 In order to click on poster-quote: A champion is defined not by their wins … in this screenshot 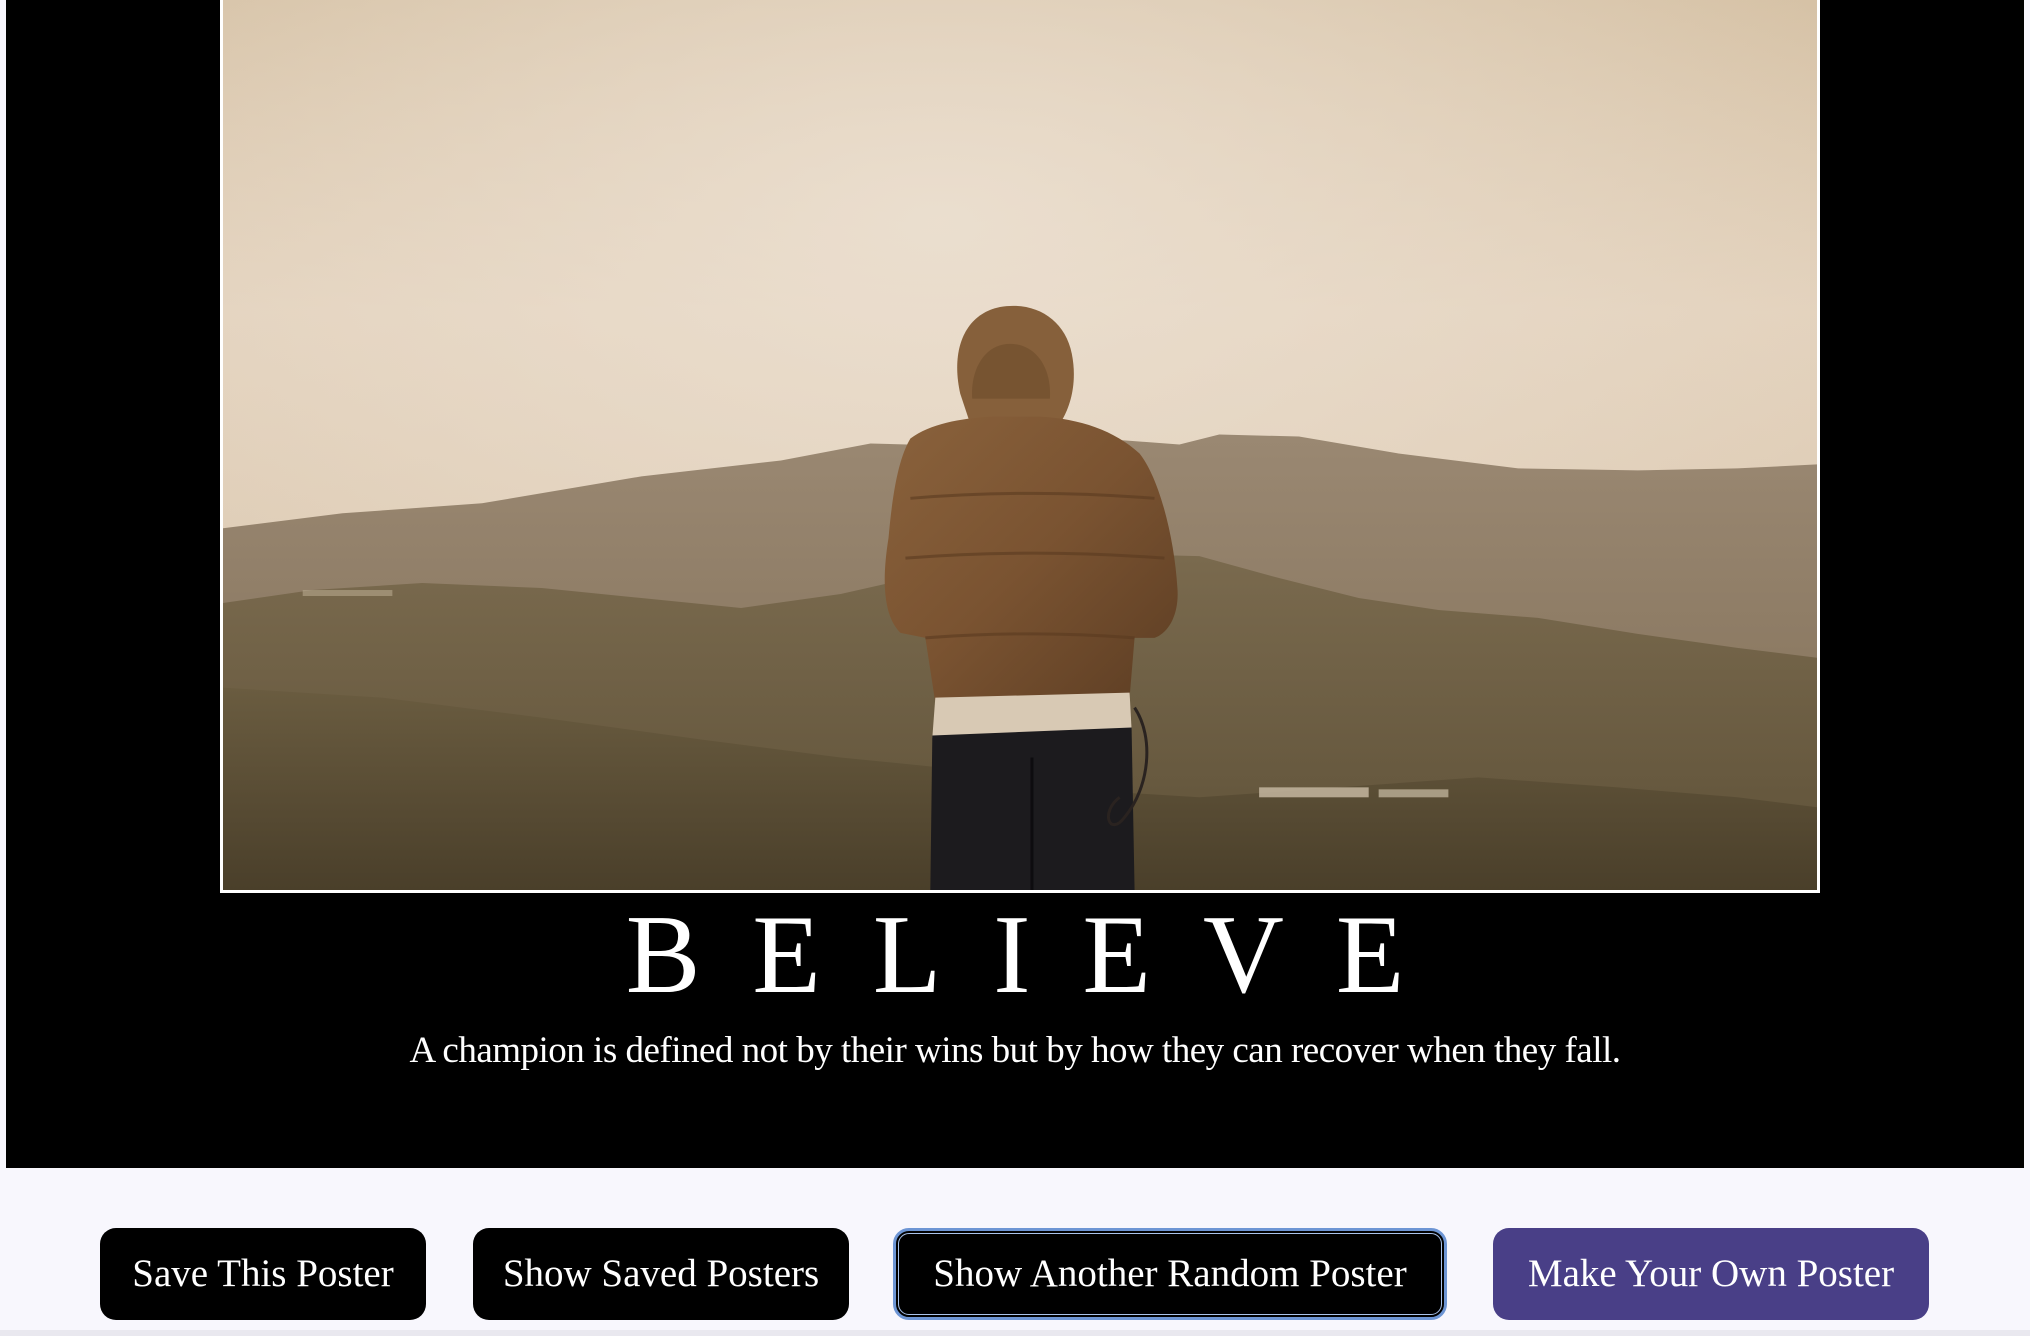, I will do `click(1015, 1050)`.